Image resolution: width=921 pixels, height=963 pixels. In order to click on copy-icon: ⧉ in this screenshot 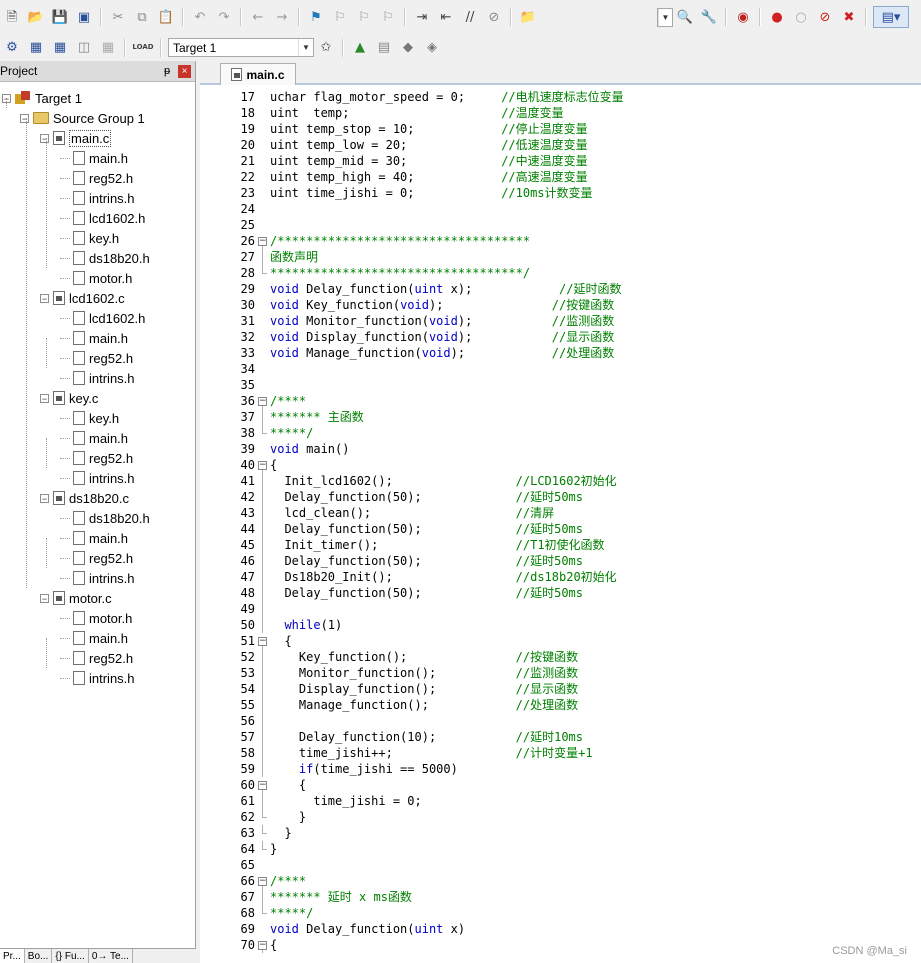, I will do `click(142, 17)`.